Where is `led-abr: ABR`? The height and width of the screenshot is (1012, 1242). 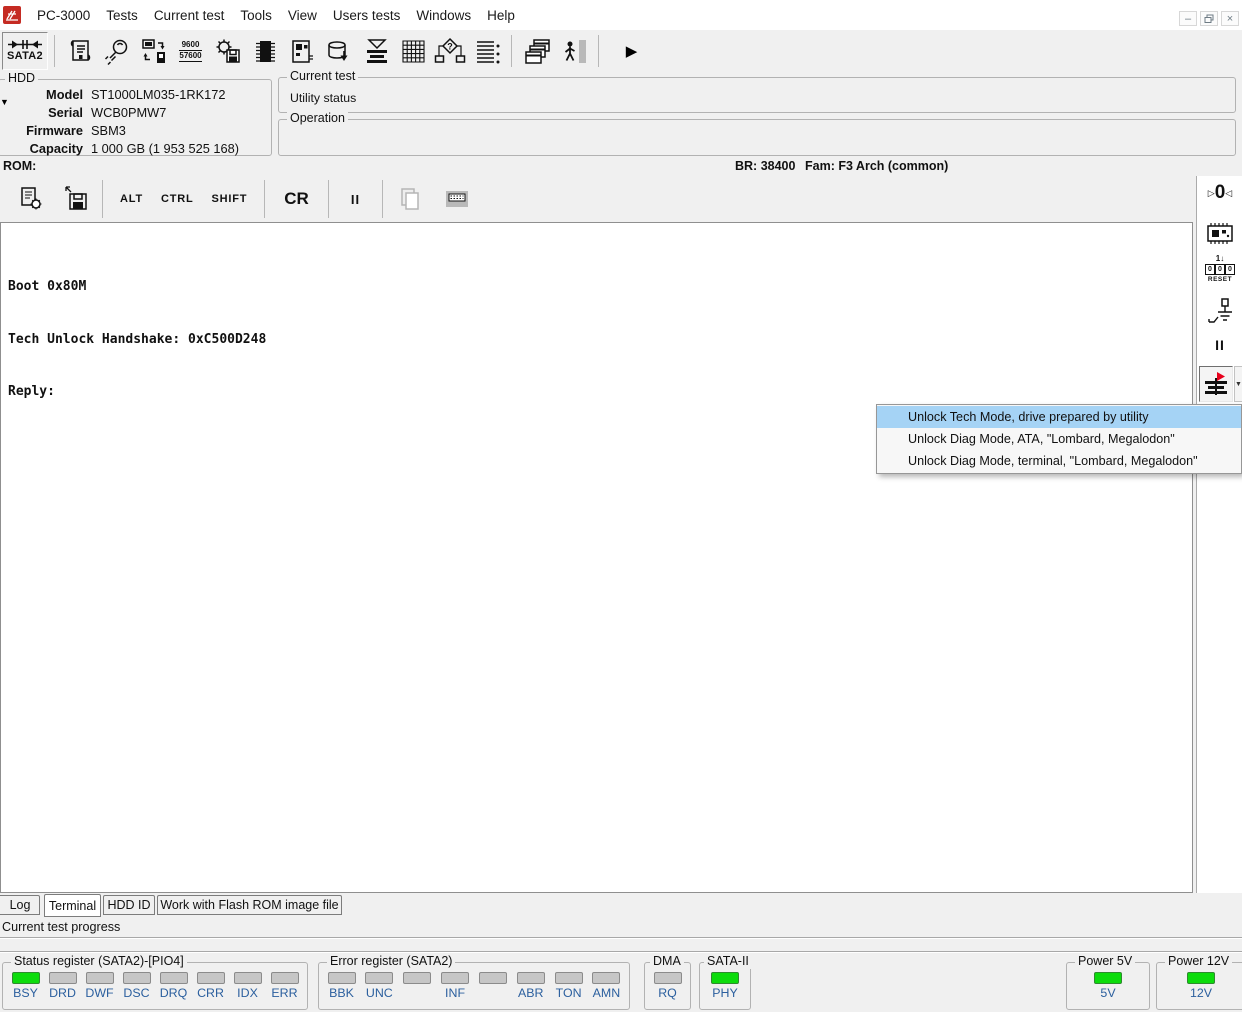
led-abr: ABR is located at coordinates (530, 986).